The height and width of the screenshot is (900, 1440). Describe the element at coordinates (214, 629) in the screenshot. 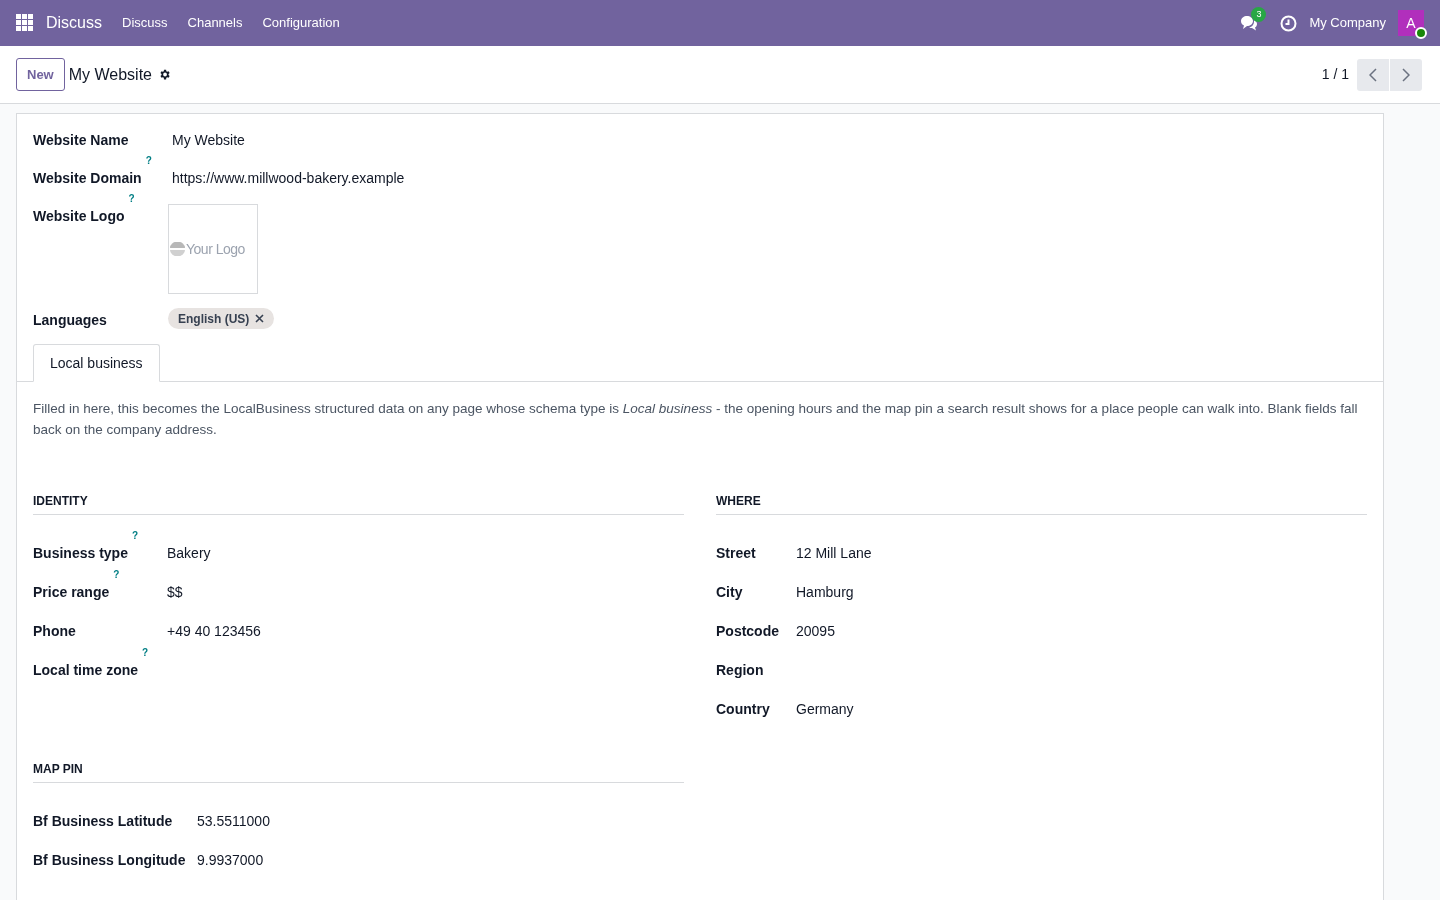

I see `field-value: +49 40 123456` at that location.